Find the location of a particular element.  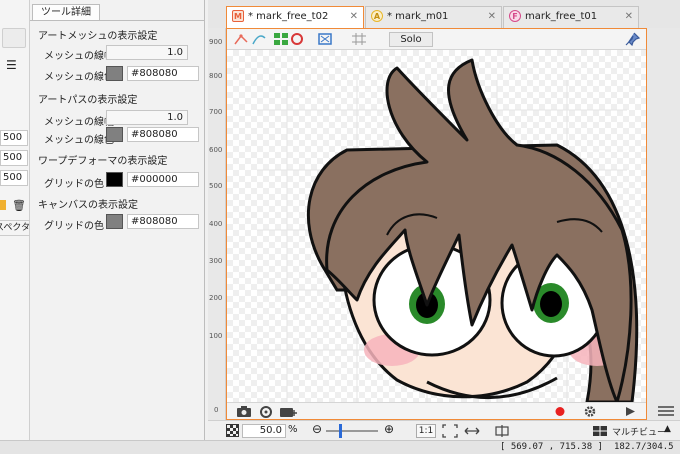

view-toolbar: Solo is located at coordinates (436, 39).